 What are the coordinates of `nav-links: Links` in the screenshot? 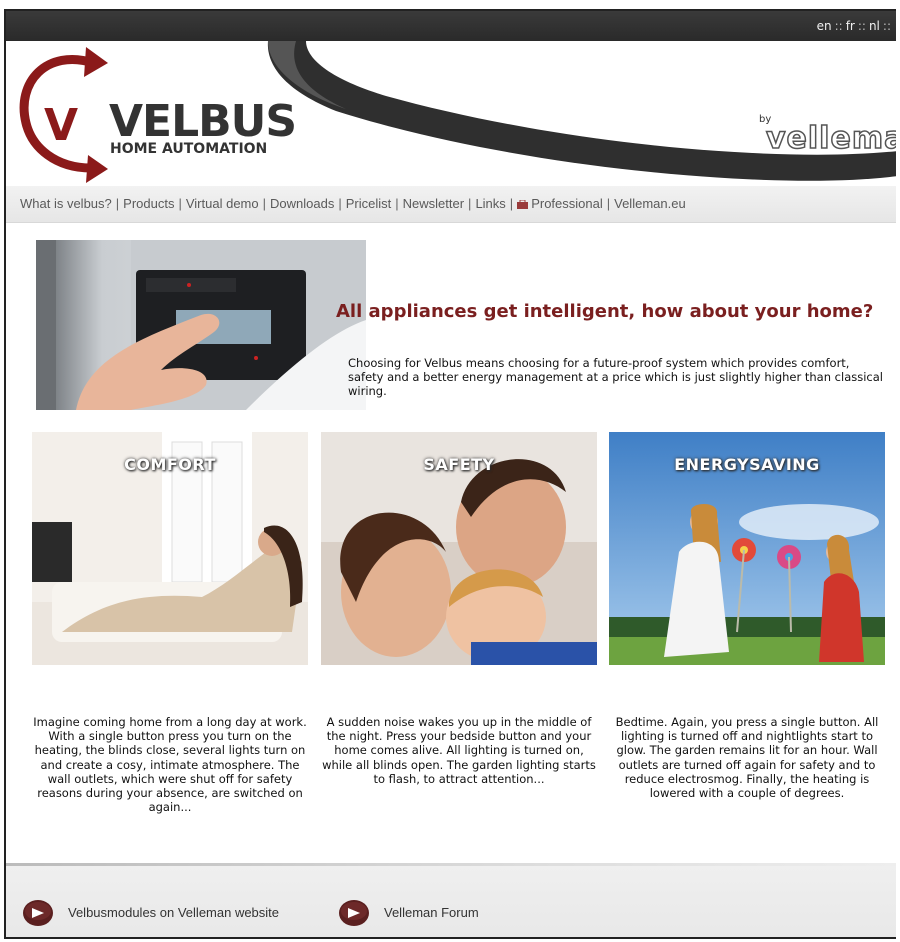 It's located at (490, 203).